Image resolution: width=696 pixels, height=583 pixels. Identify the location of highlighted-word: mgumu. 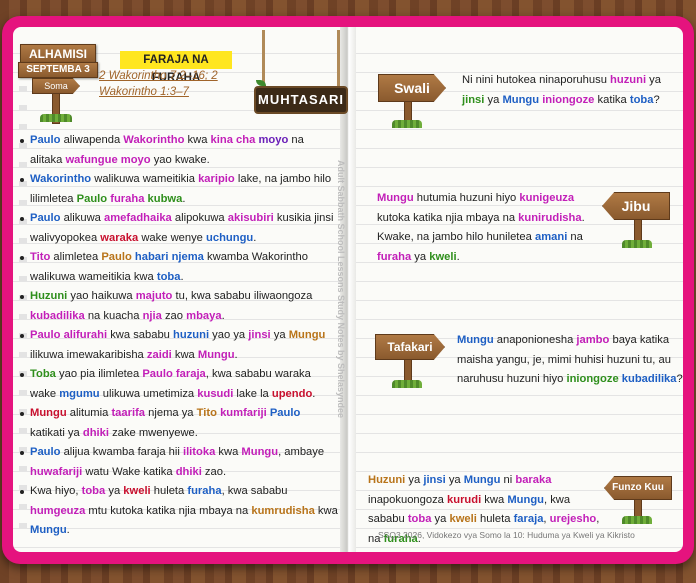
(79, 393).